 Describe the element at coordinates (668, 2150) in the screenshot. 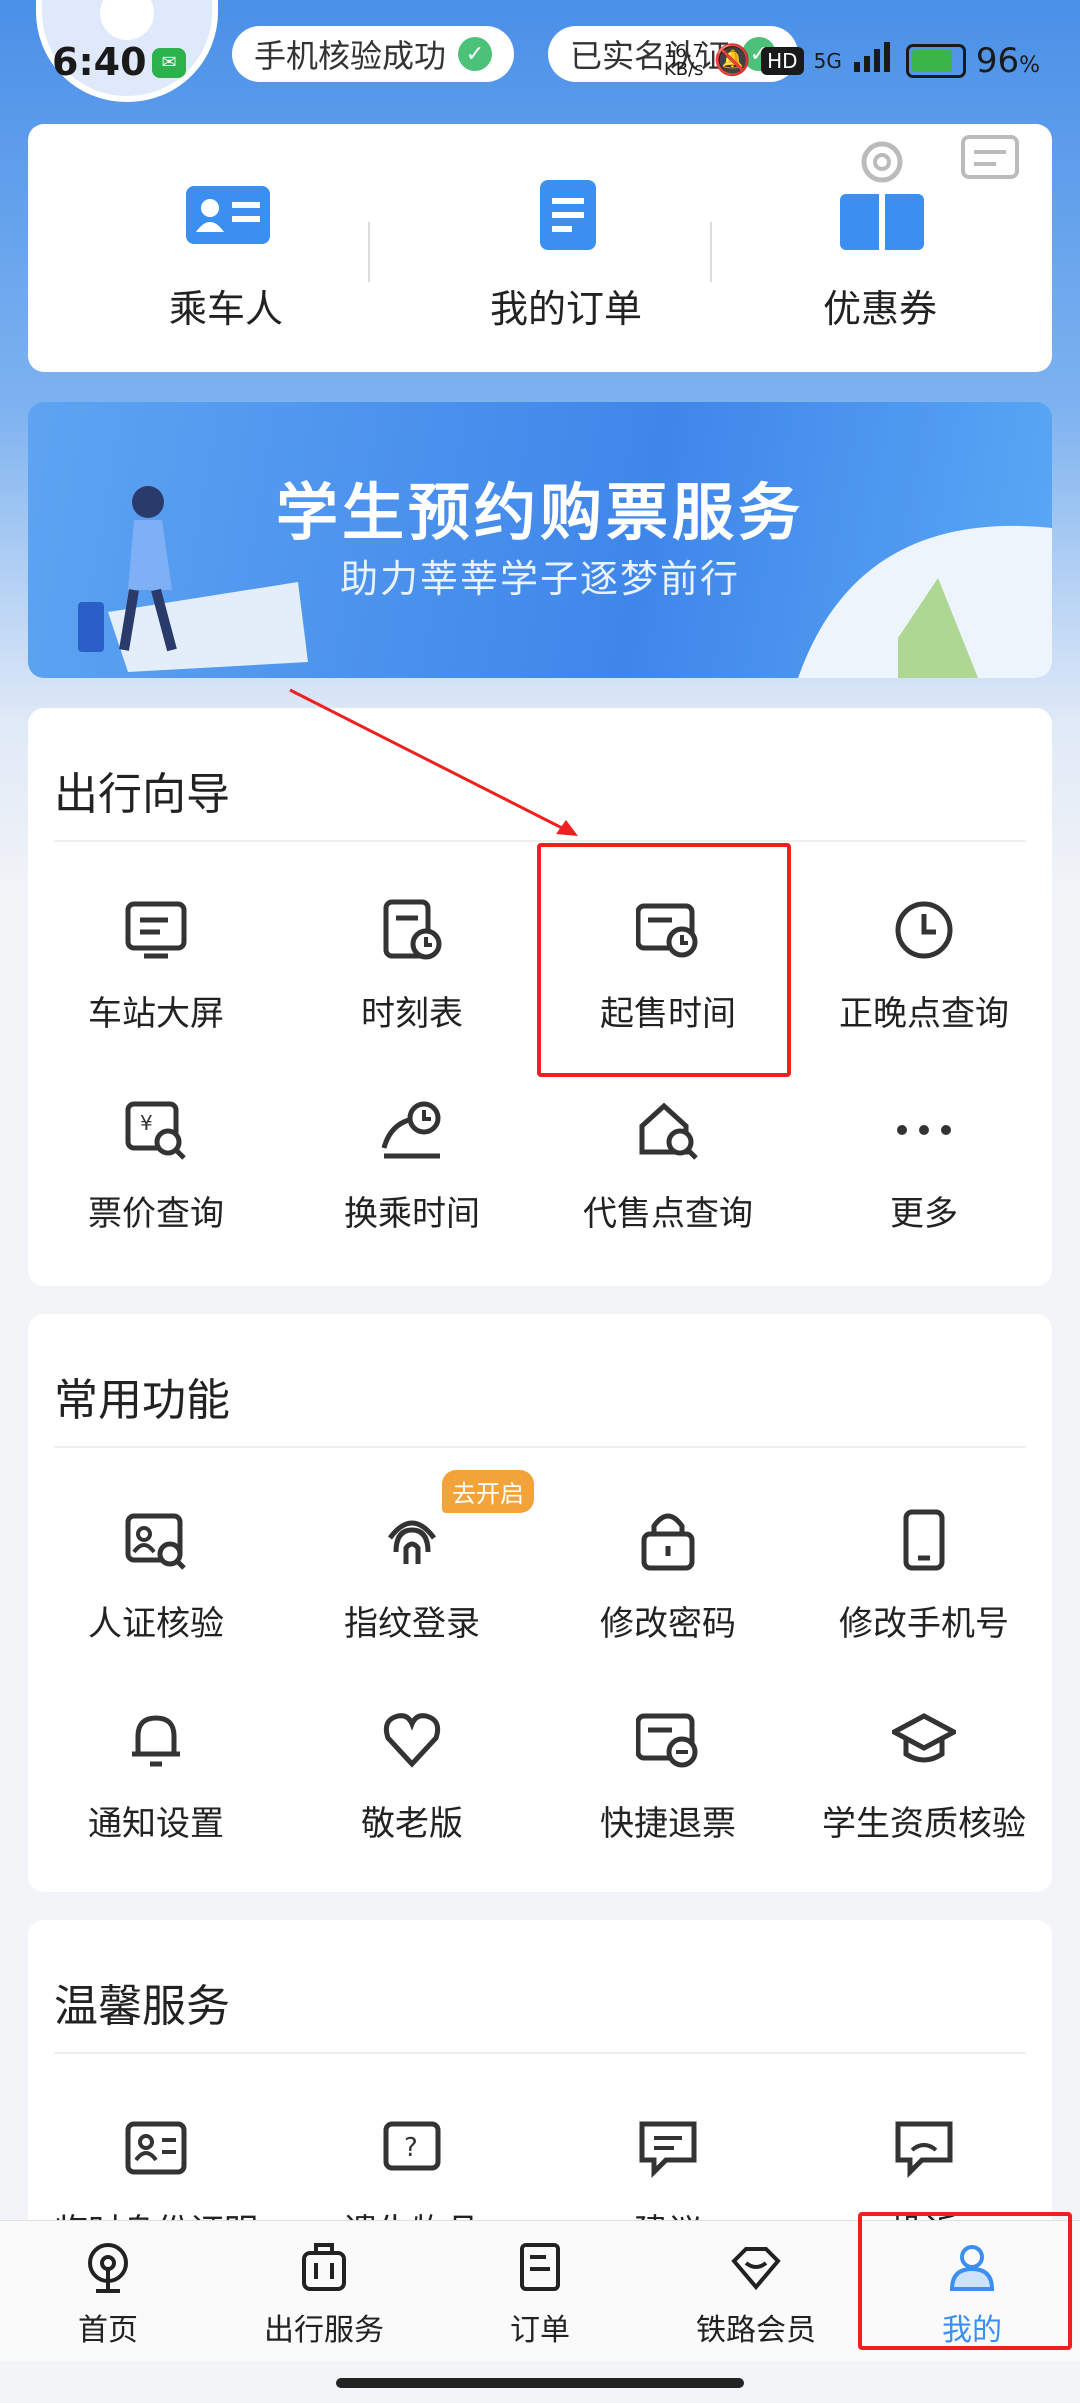

I see `suggestion-icon` at that location.